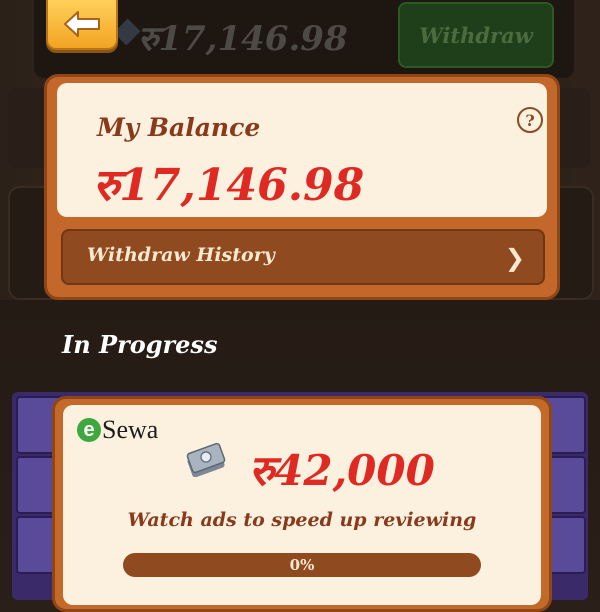 The width and height of the screenshot is (600, 612). Describe the element at coordinates (229, 185) in the screenshot. I see `balance-amount: रु17,146.98` at that location.